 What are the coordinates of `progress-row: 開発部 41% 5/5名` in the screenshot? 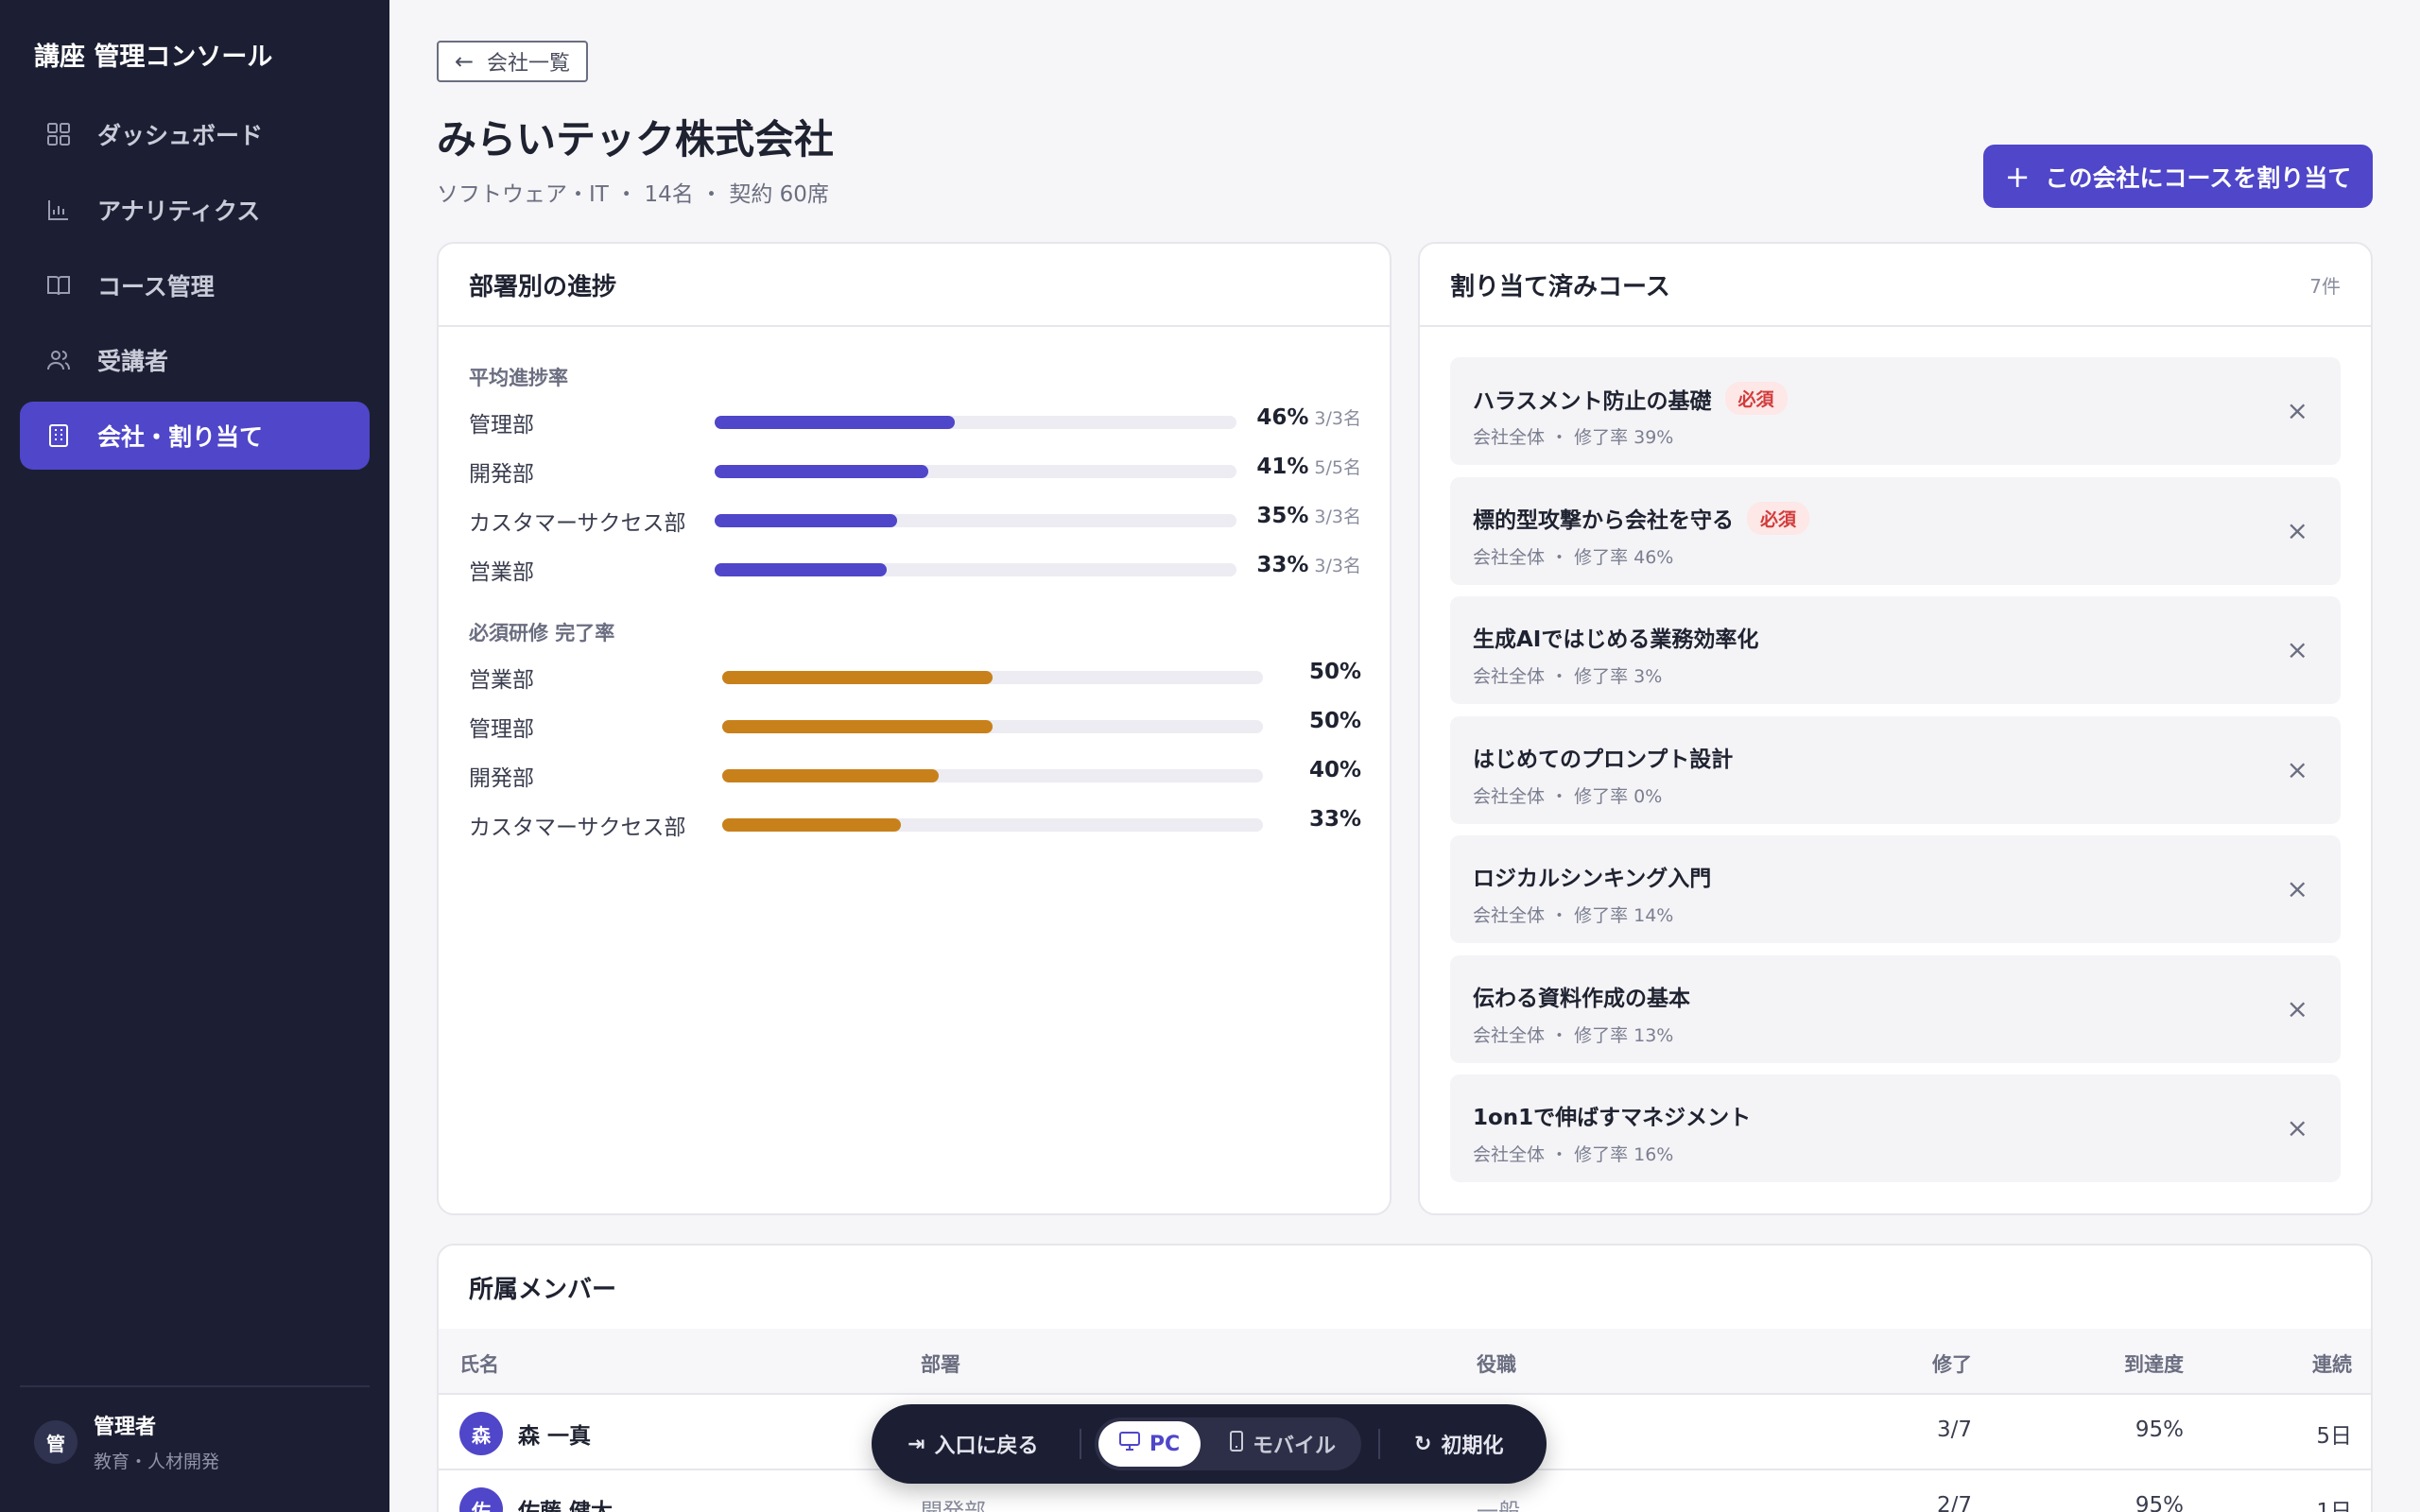 It's located at (915, 471).